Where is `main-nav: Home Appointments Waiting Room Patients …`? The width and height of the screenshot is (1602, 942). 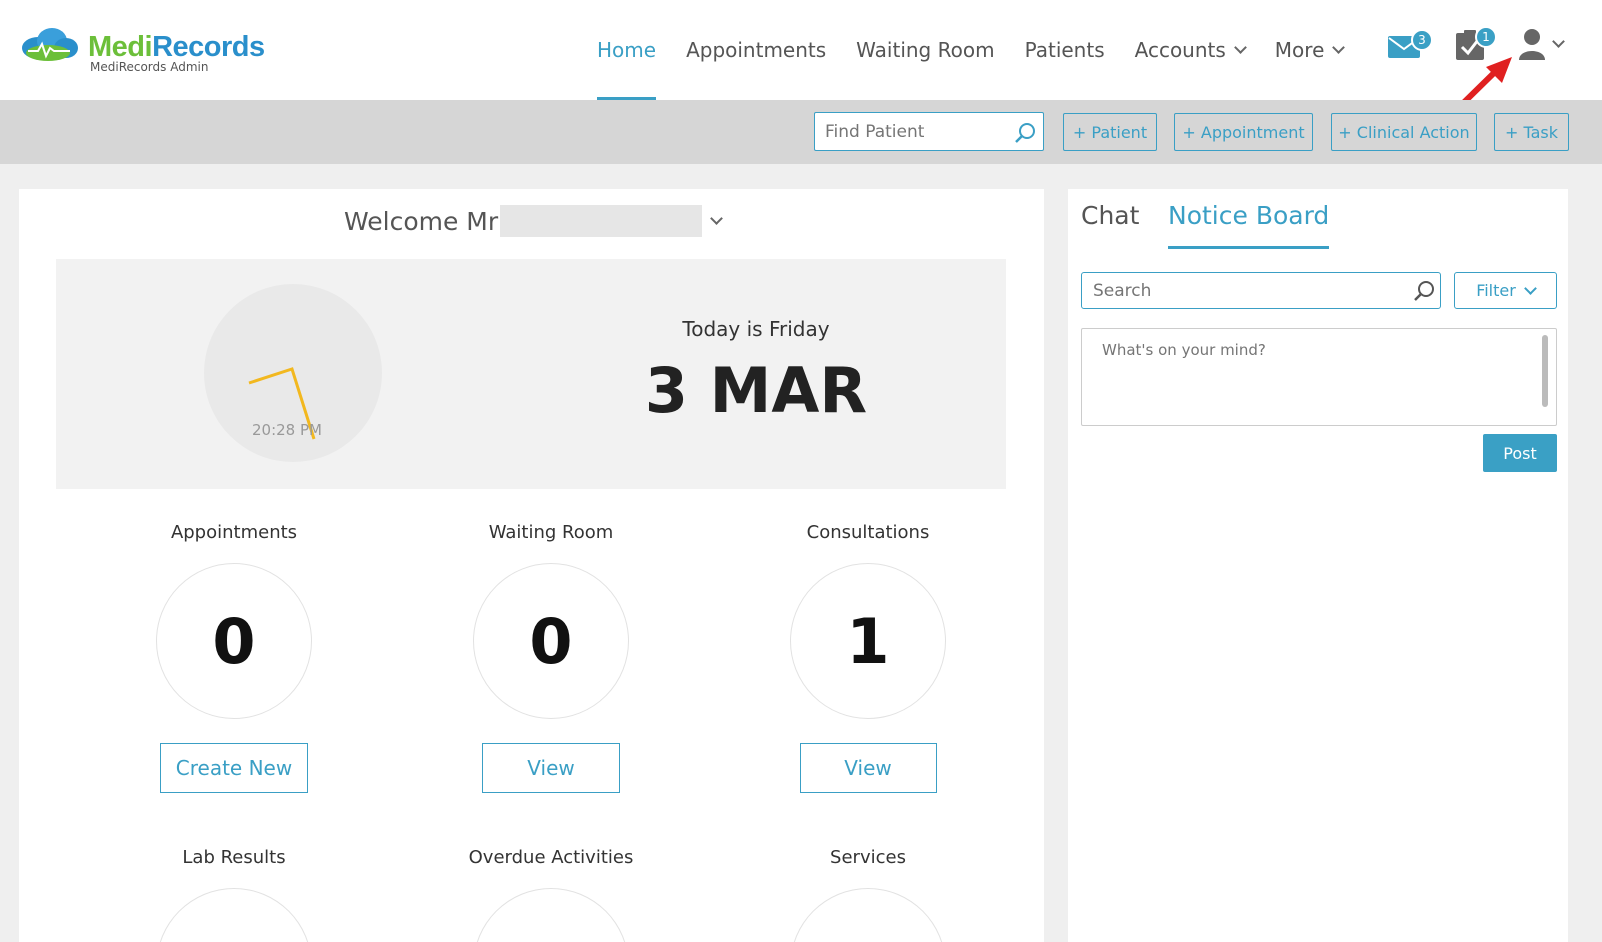
main-nav: Home Appointments Waiting Room Patients … is located at coordinates (985, 50).